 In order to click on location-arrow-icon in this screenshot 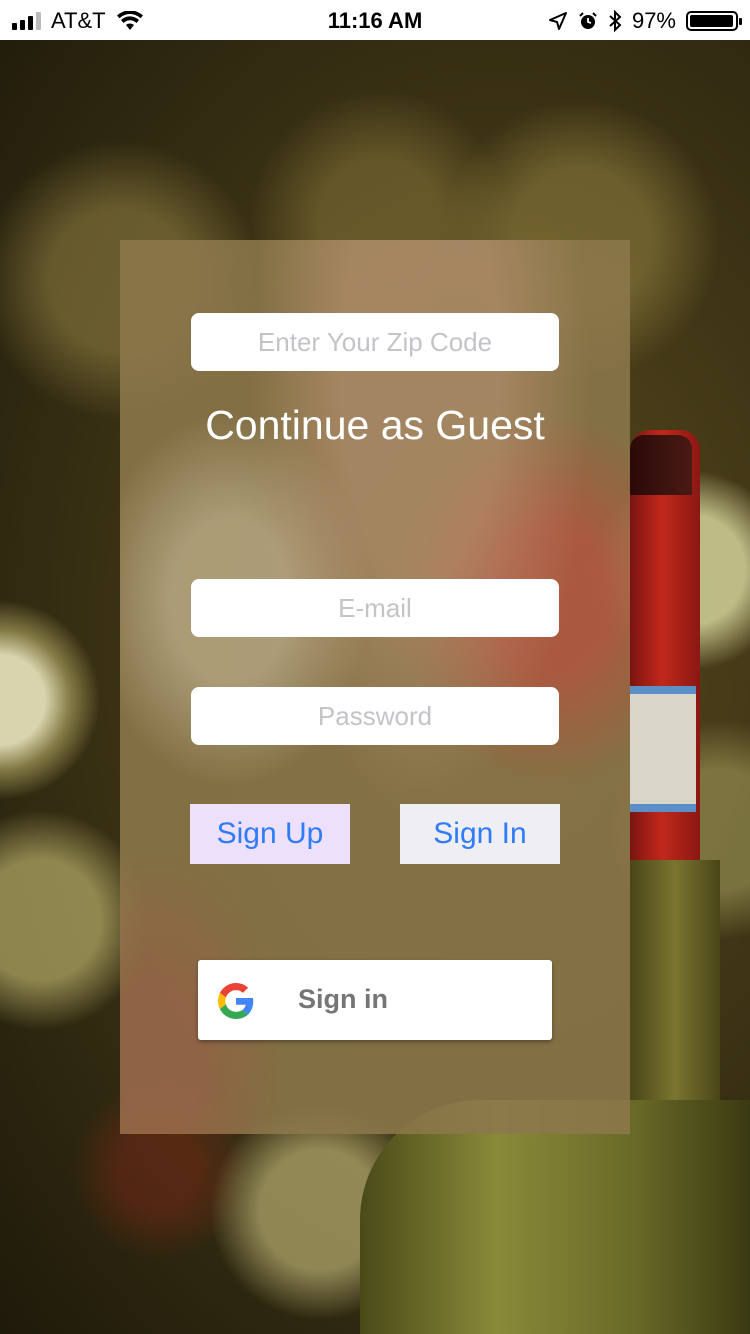, I will do `click(557, 21)`.